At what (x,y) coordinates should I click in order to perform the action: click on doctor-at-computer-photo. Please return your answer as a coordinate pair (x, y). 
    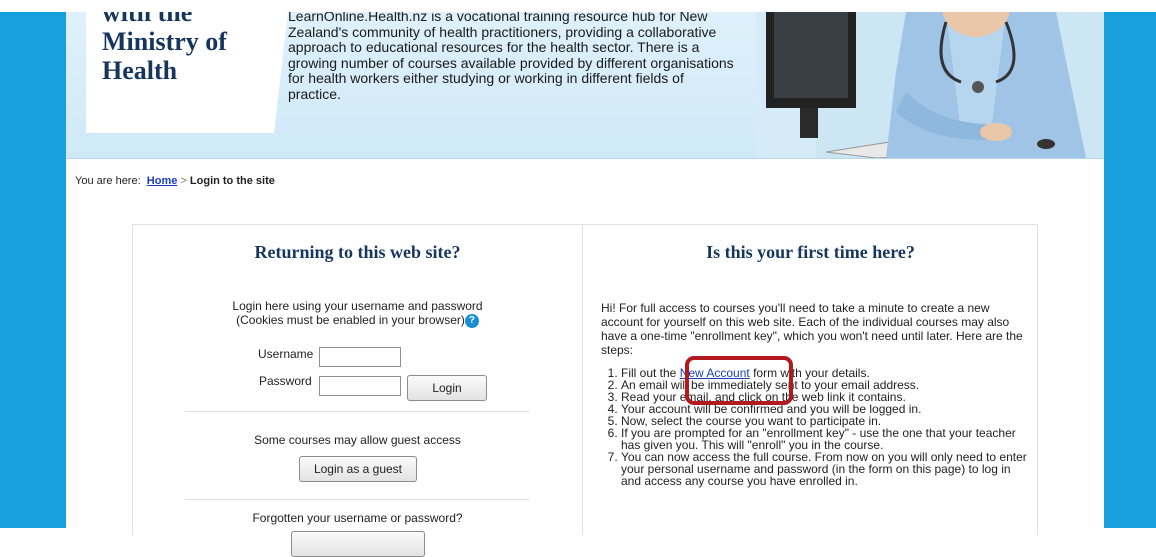
    Looking at the image, I should click on (930, 85).